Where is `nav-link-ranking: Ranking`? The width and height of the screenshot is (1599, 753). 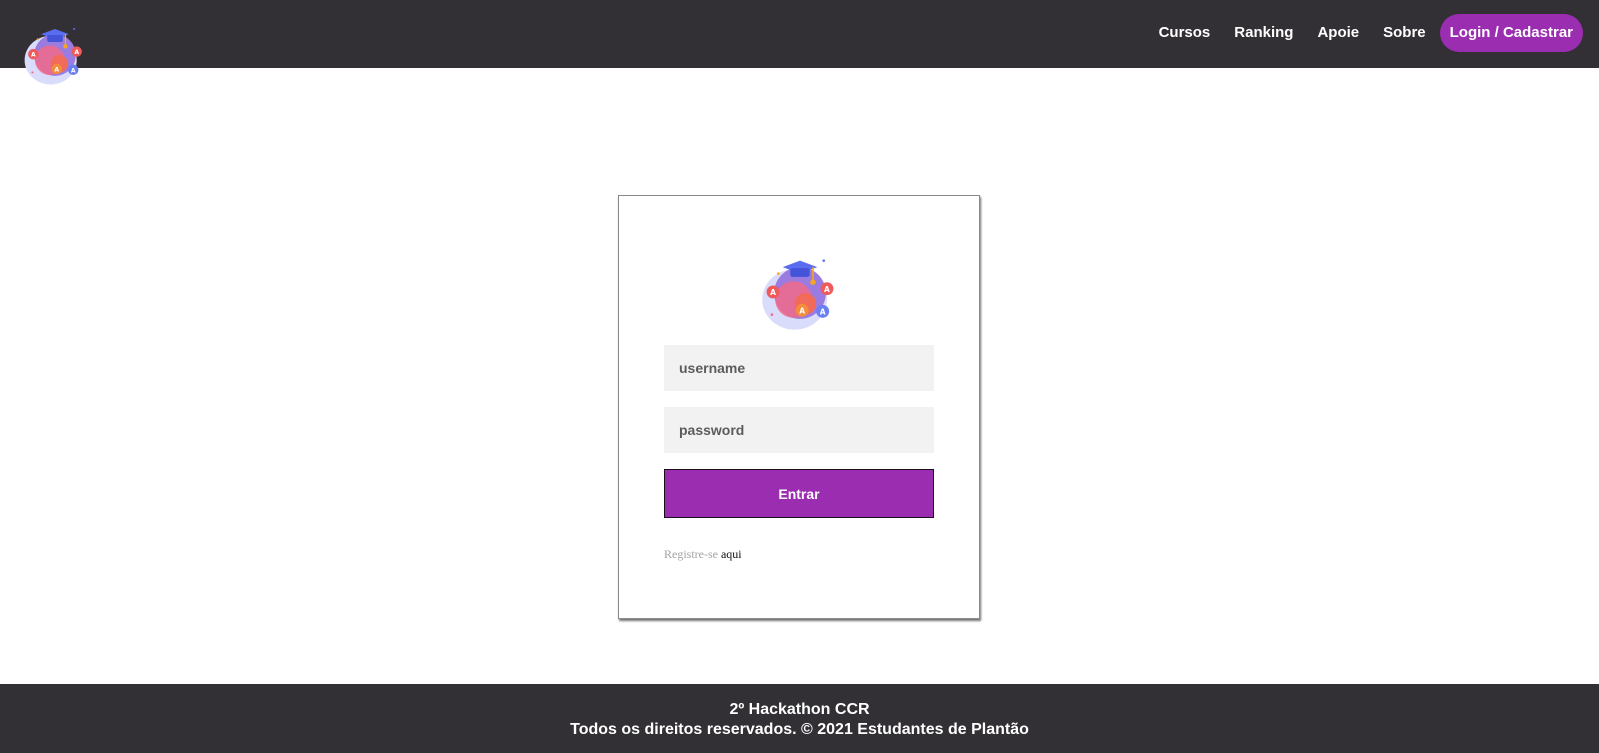 nav-link-ranking: Ranking is located at coordinates (1263, 33).